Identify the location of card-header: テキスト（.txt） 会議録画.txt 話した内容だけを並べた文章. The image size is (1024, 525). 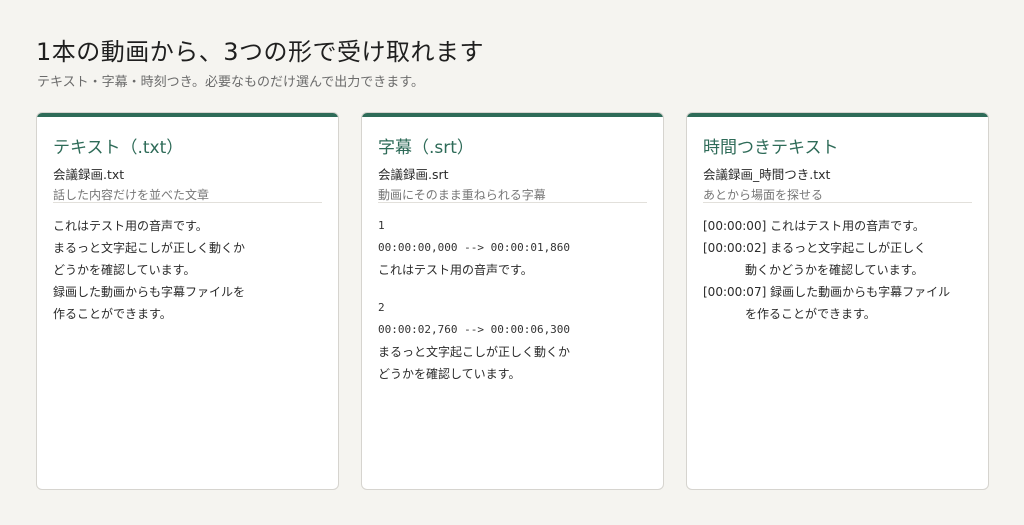
(187, 168).